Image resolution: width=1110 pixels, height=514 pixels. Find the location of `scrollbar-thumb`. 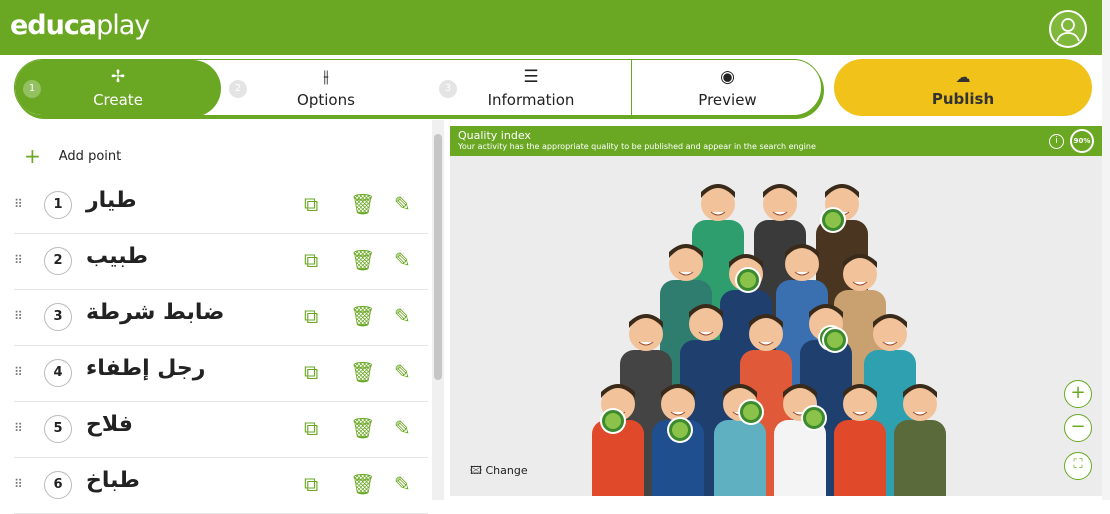

scrollbar-thumb is located at coordinates (438, 257).